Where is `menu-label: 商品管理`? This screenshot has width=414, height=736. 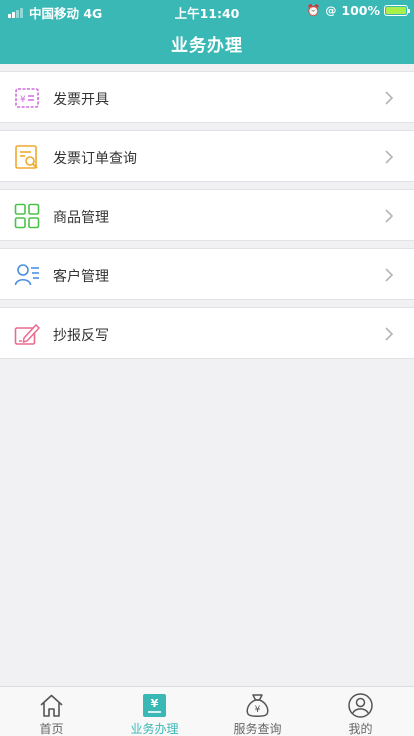 menu-label: 商品管理 is located at coordinates (81, 218).